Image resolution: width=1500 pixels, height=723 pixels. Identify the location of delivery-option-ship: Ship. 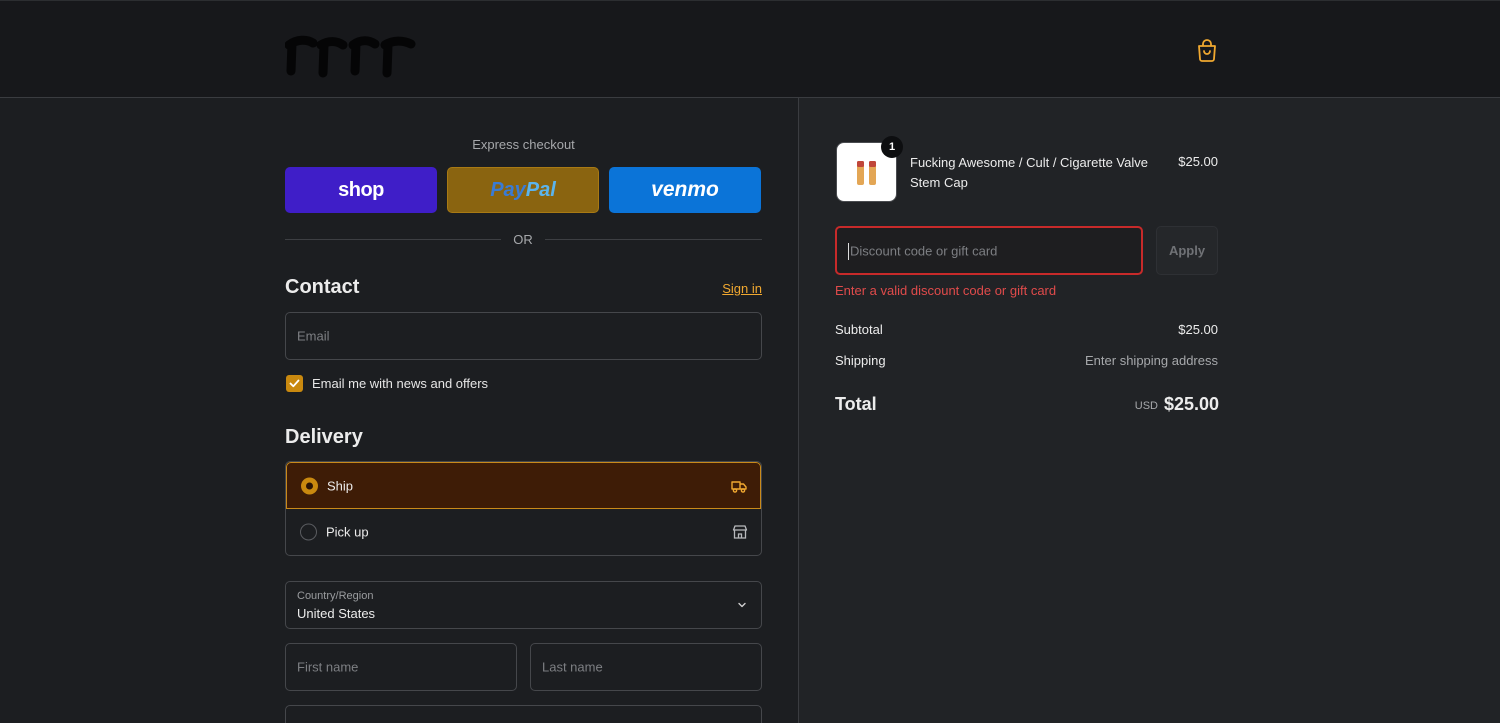
(523, 485).